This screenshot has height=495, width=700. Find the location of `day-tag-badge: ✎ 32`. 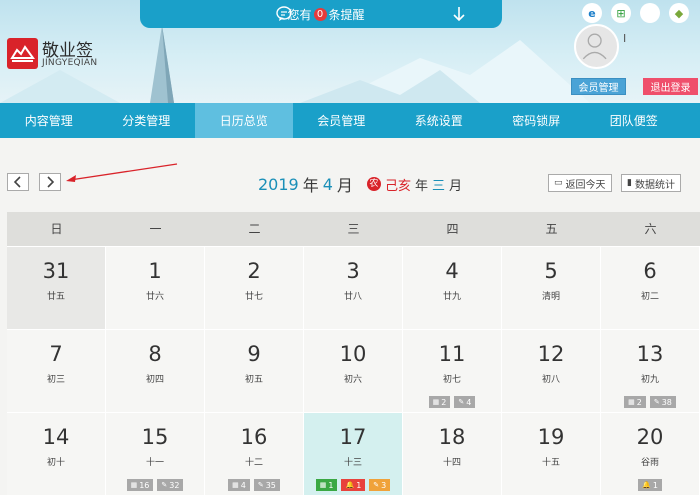

day-tag-badge: ✎ 32 is located at coordinates (170, 485).